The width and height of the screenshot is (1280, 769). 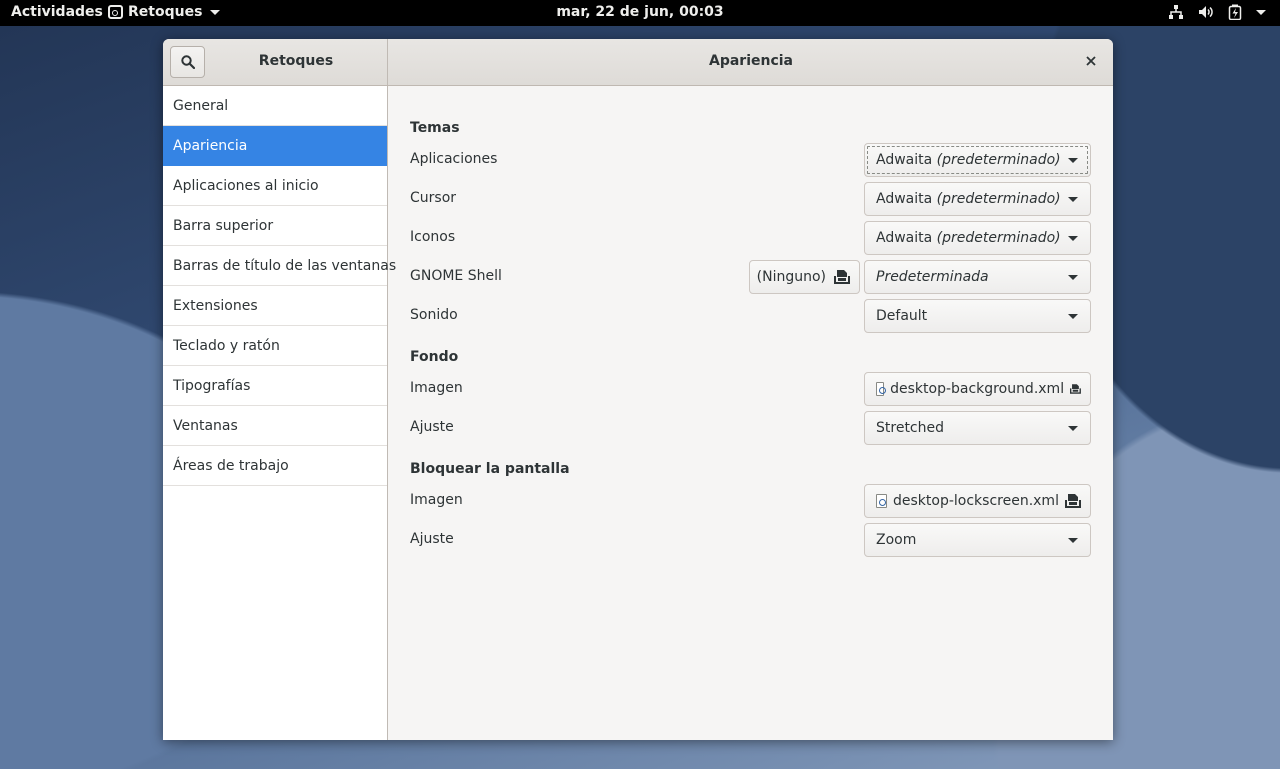 What do you see at coordinates (910, 428) in the screenshot?
I see `background-adjust-value: Stretched` at bounding box center [910, 428].